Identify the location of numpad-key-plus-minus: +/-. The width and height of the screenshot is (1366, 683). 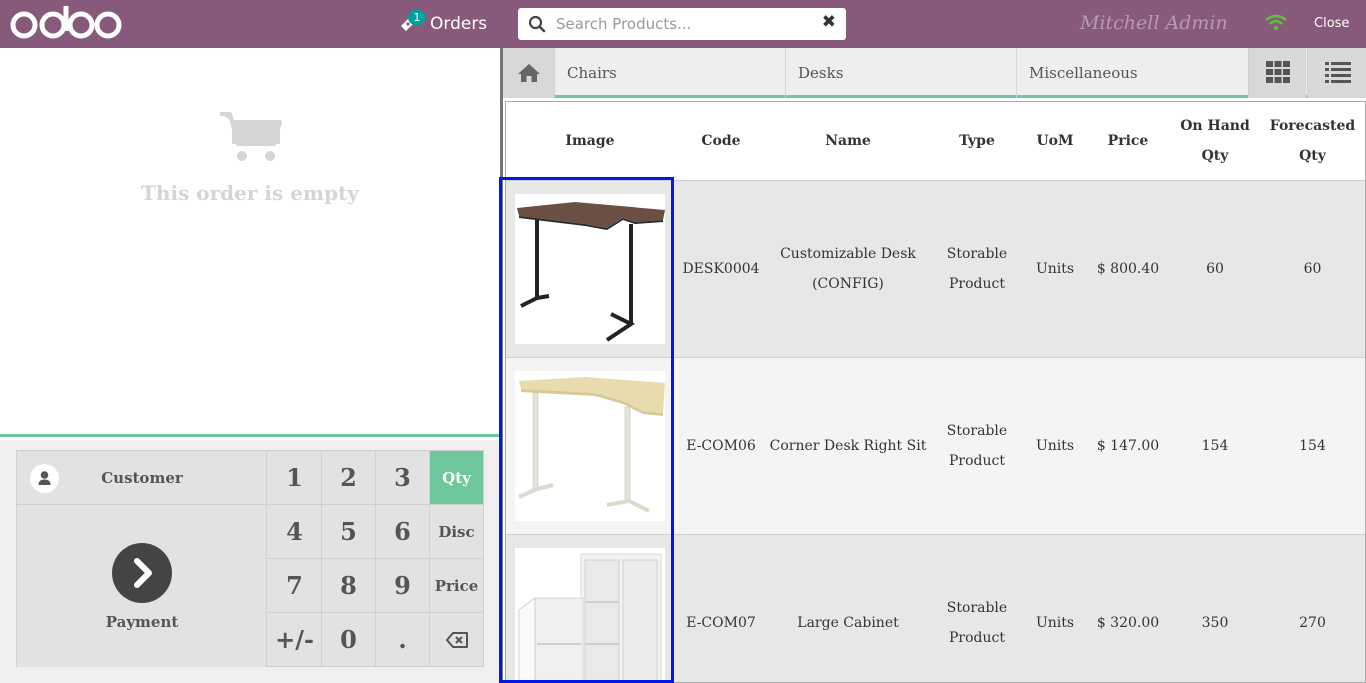
(295, 640).